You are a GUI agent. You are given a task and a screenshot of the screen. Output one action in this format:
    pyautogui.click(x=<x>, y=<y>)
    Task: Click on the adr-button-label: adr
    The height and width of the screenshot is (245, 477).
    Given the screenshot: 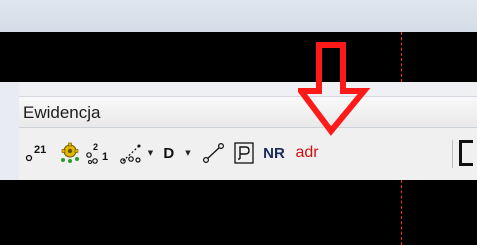 What is the action you would take?
    pyautogui.click(x=307, y=152)
    